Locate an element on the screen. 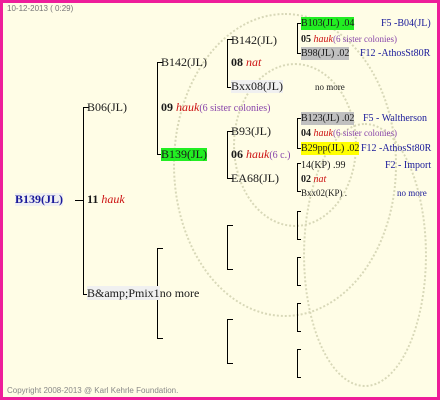 The height and width of the screenshot is (400, 440). gen4-c-line: 04 hauk(6 sister colonies) is located at coordinates (349, 133).